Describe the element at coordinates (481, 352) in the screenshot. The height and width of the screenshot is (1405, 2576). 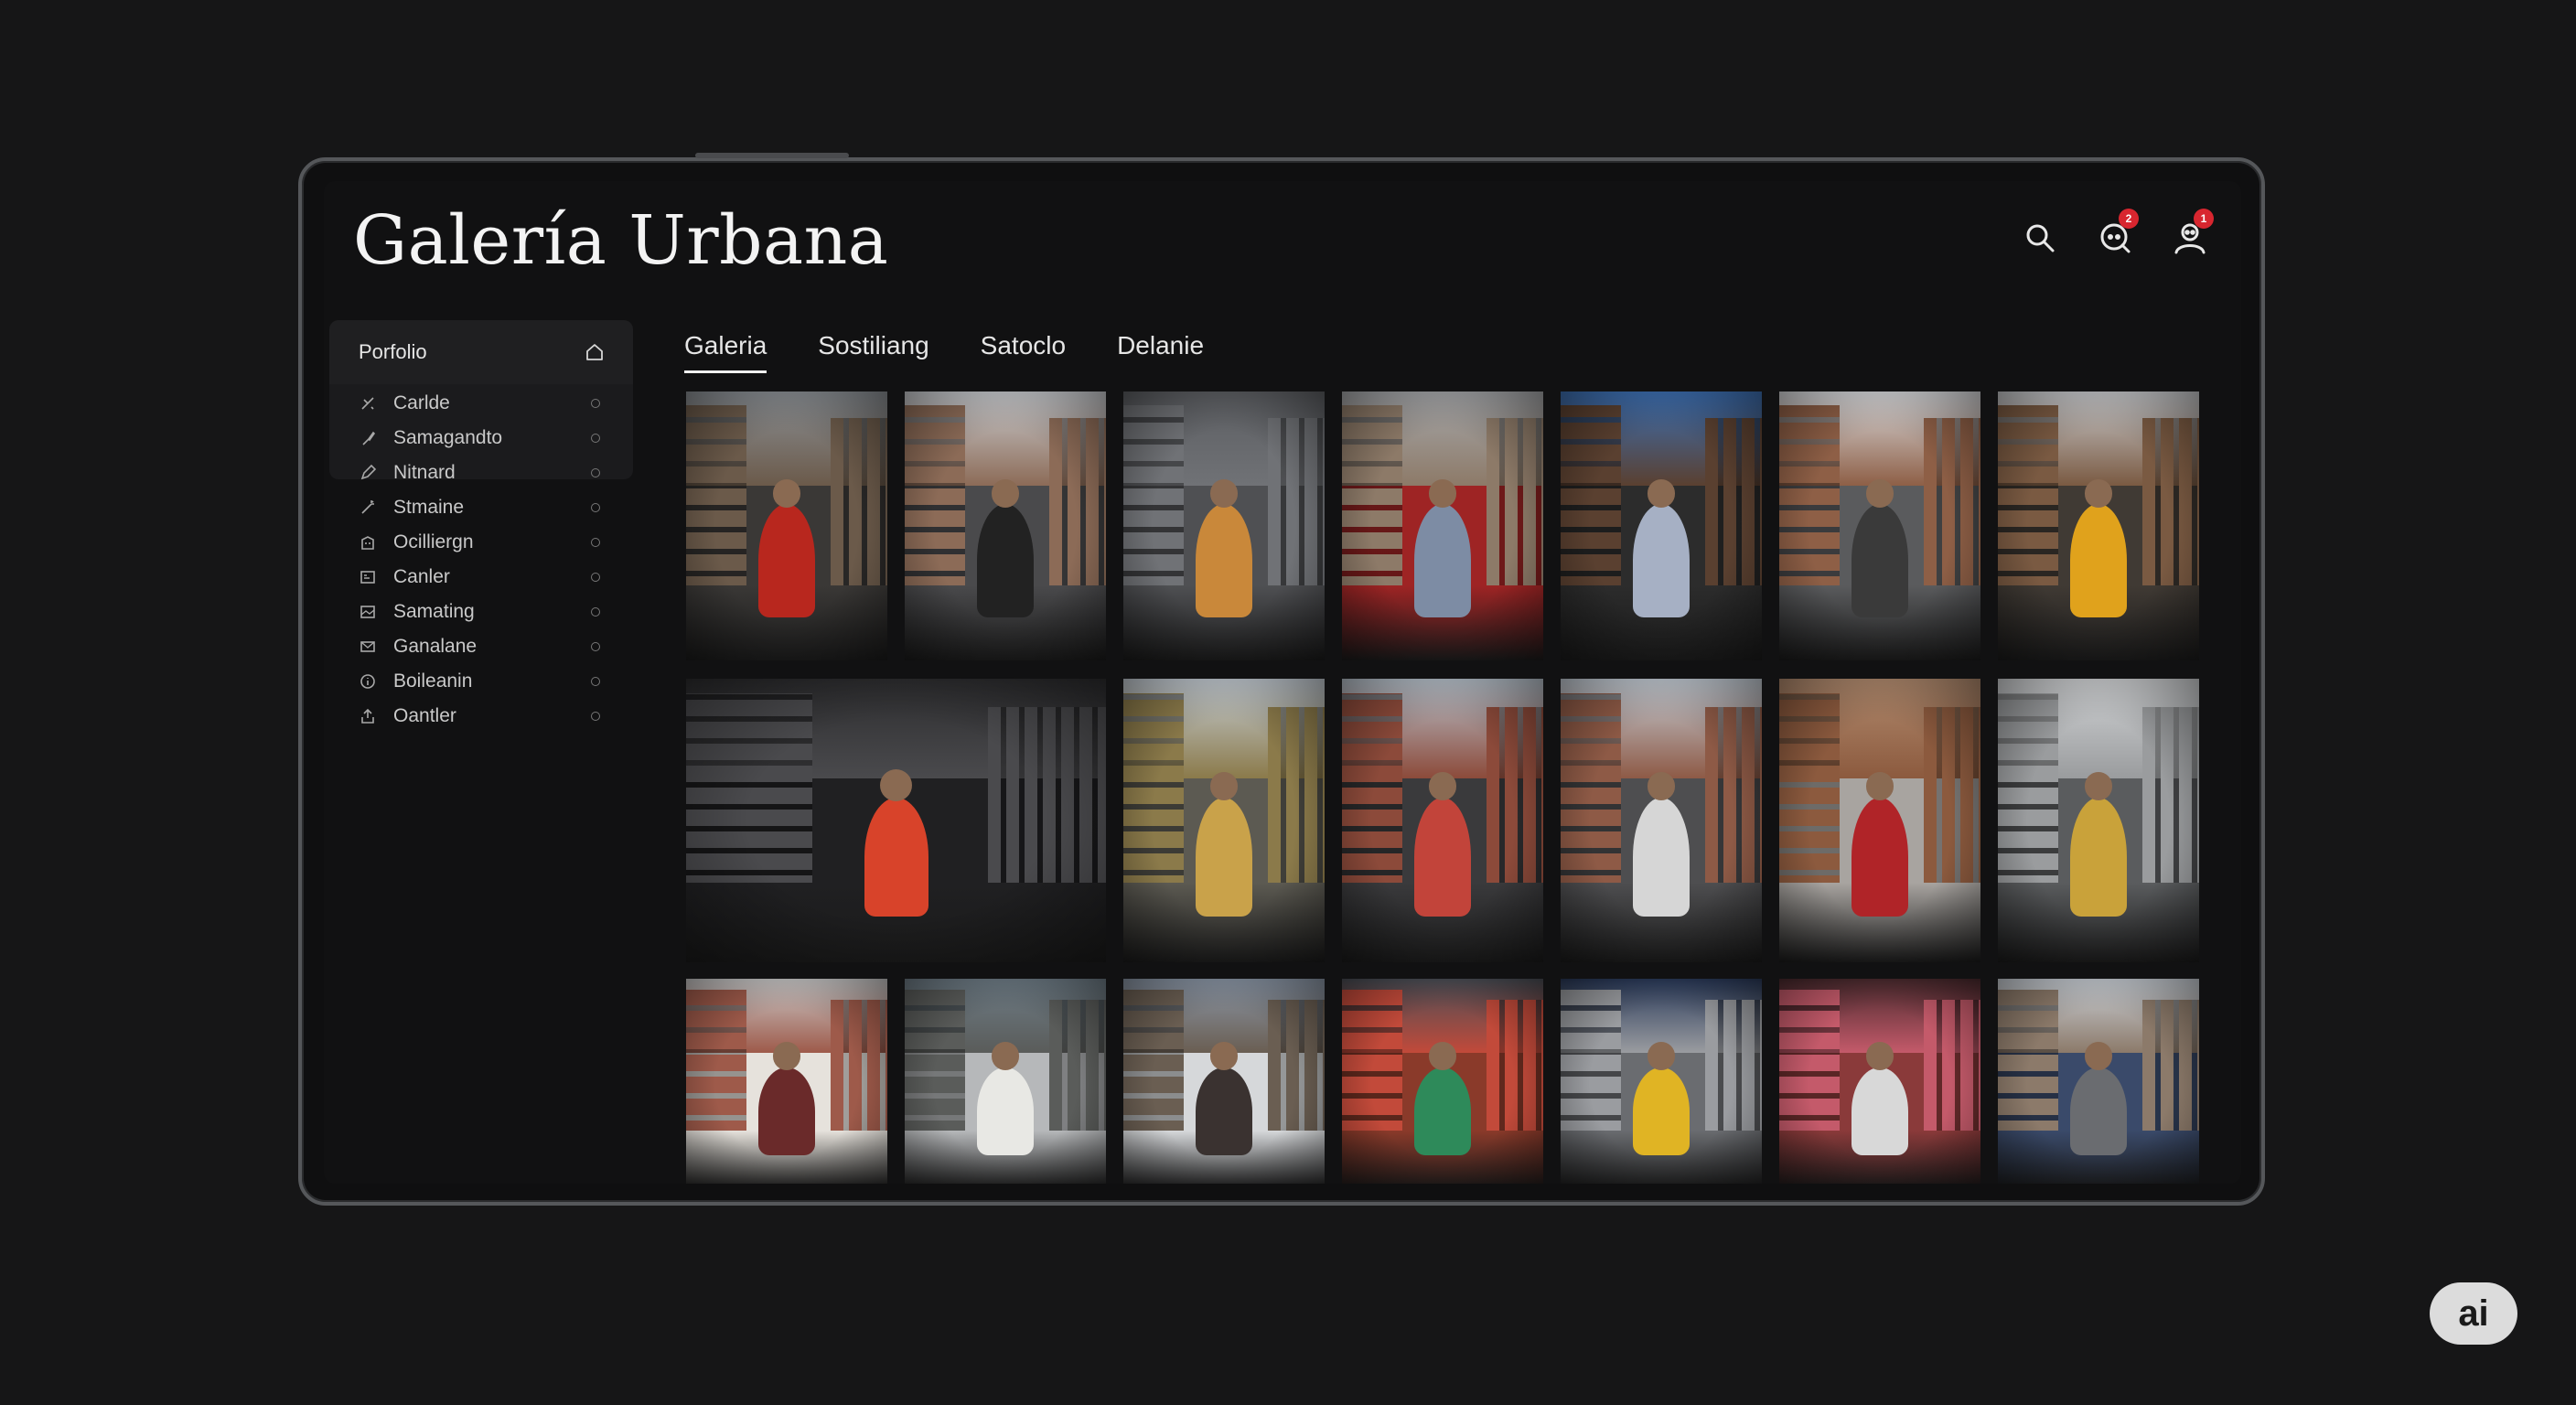
I see `sidebar-header: Porfolio` at that location.